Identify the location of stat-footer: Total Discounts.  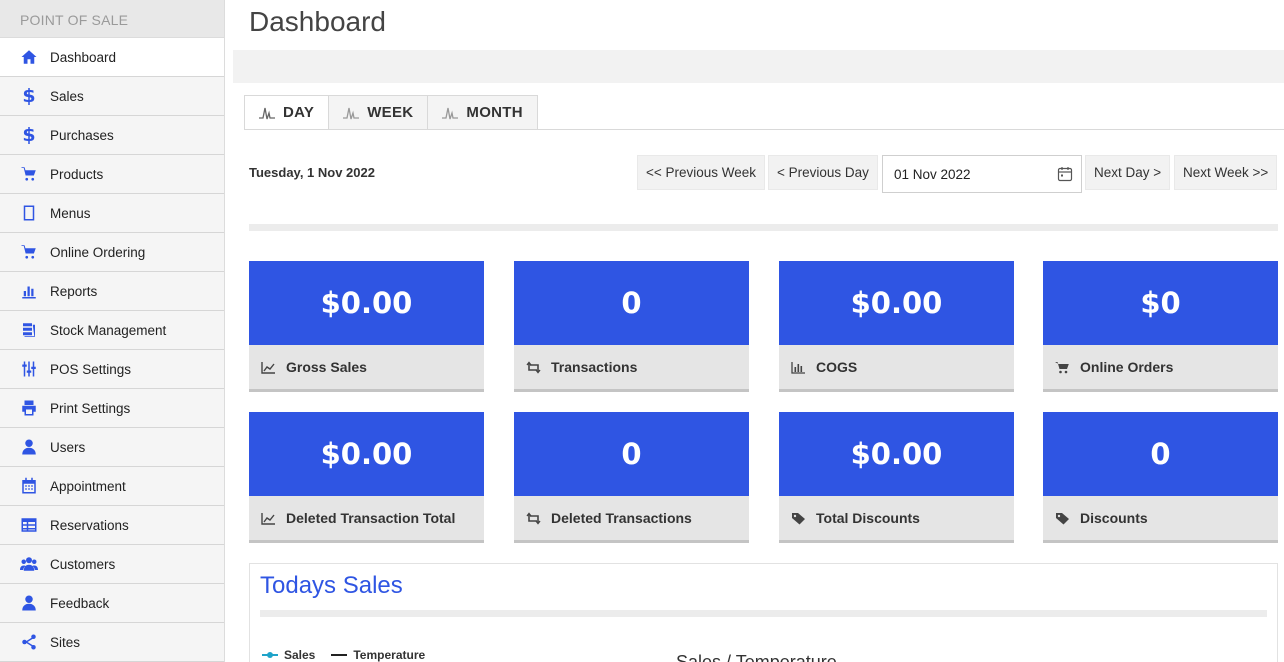
(896, 519).